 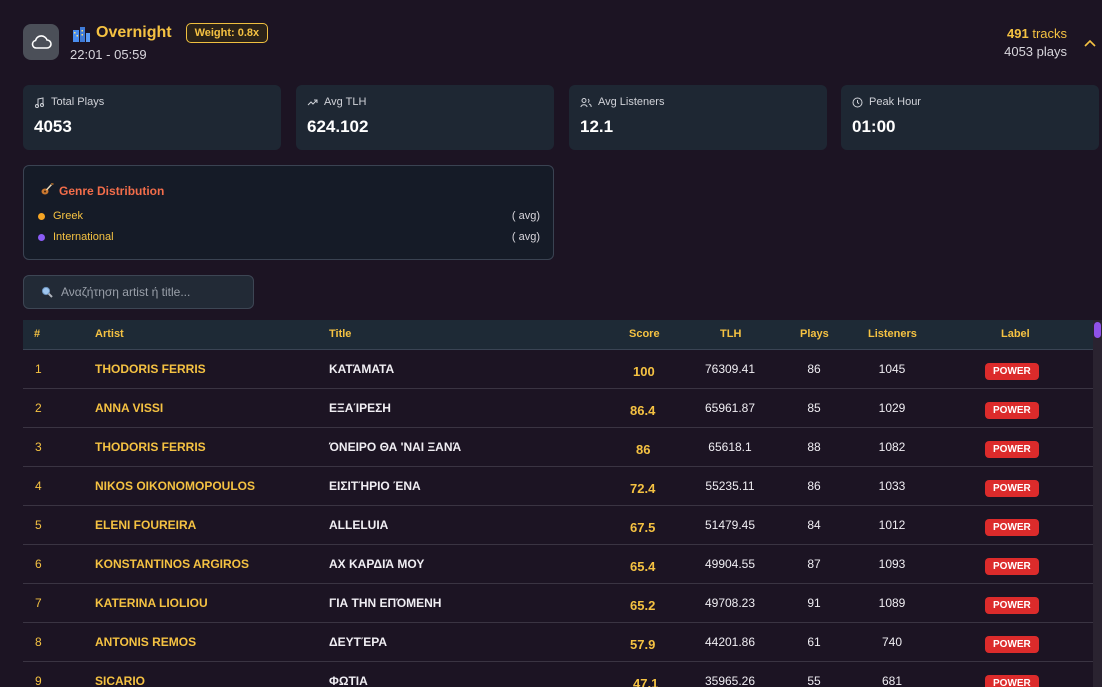 What do you see at coordinates (631, 102) in the screenshot?
I see `stat-label: Avg Listeners` at bounding box center [631, 102].